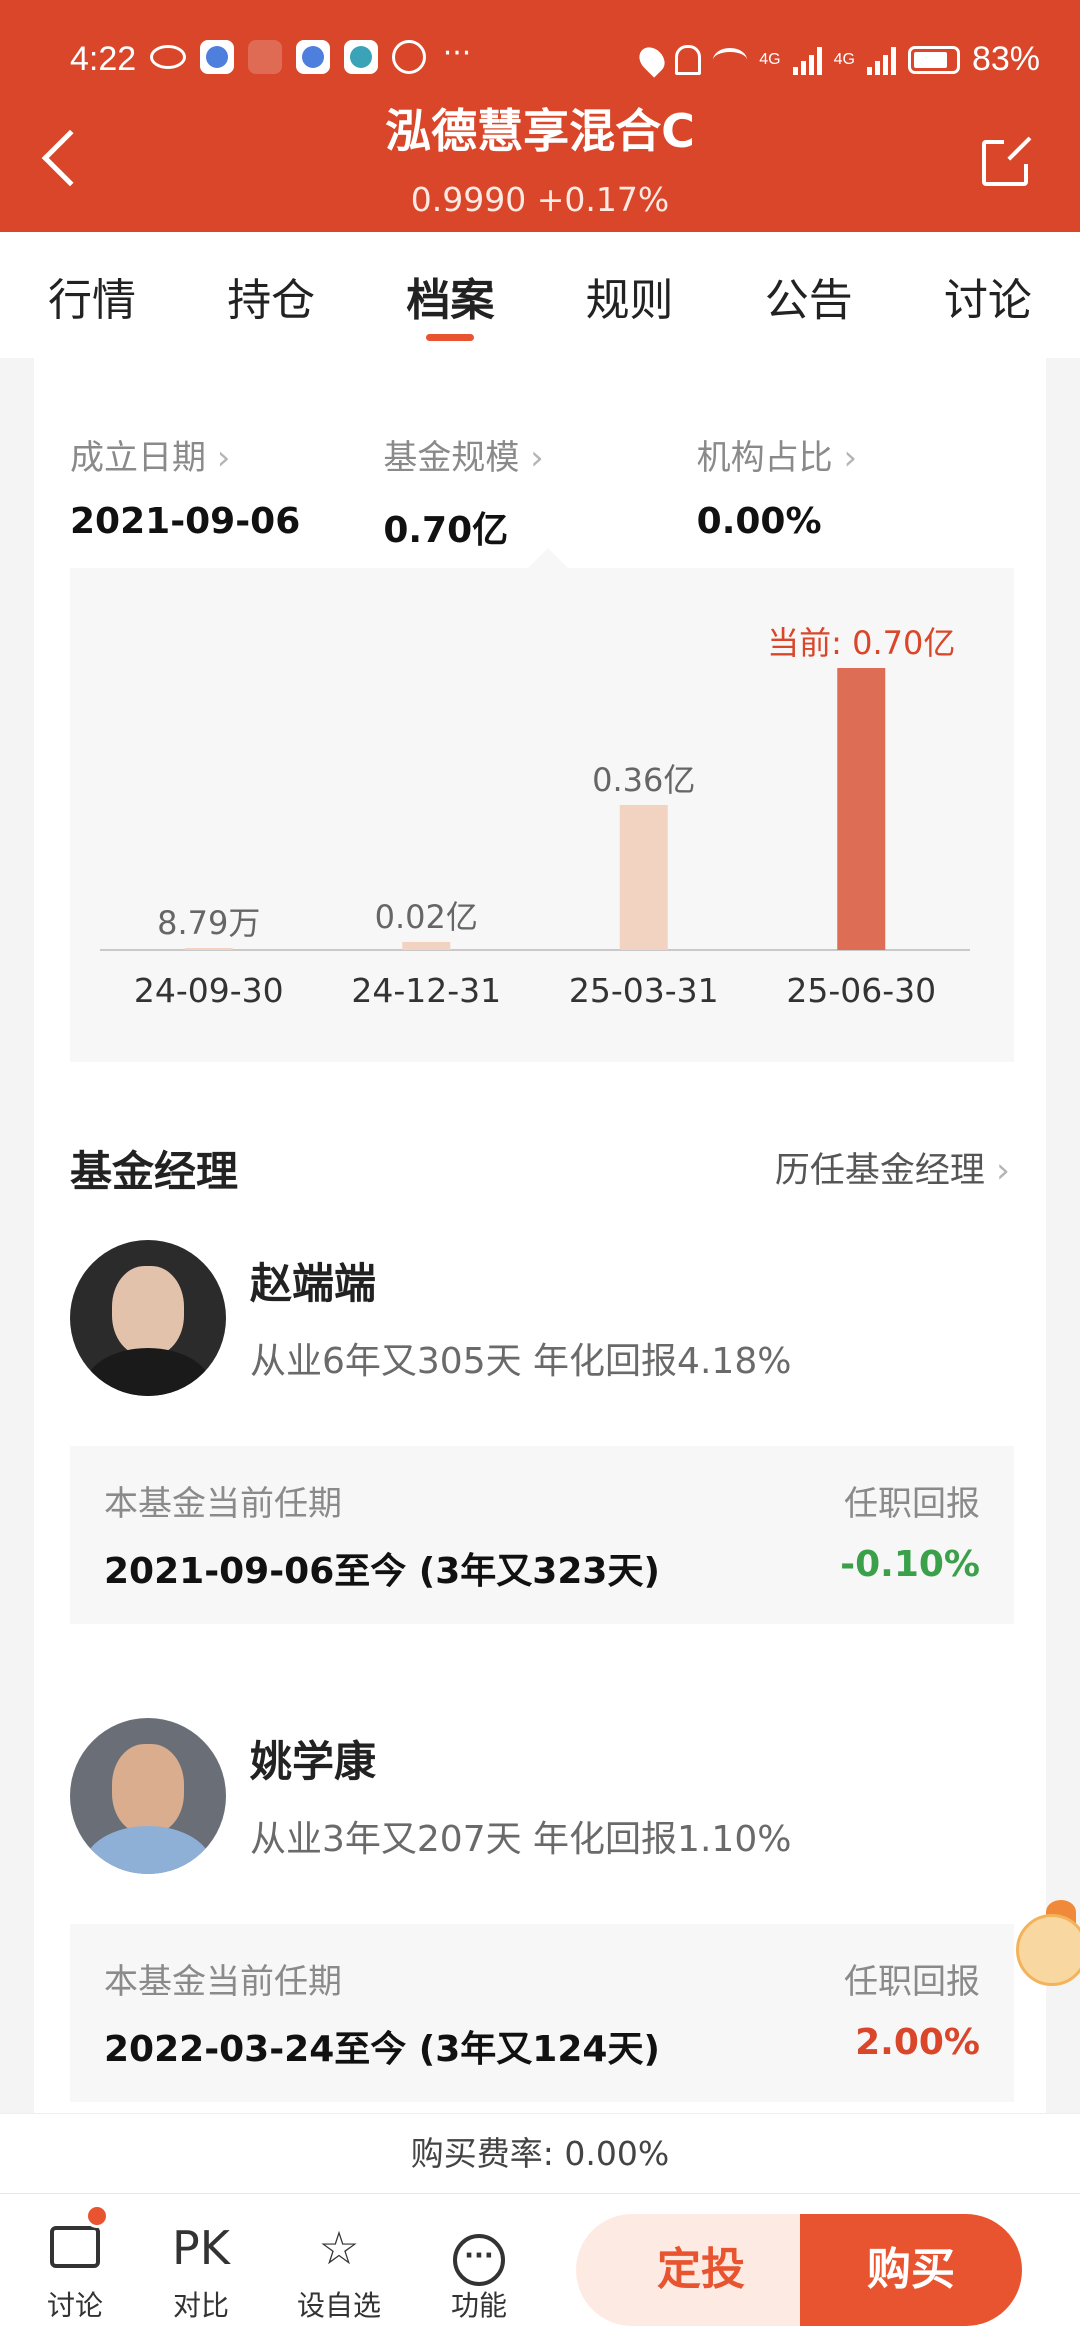 The image size is (1080, 2340). Describe the element at coordinates (539, 454) in the screenshot. I see `stat-label: 基金规模` at that location.